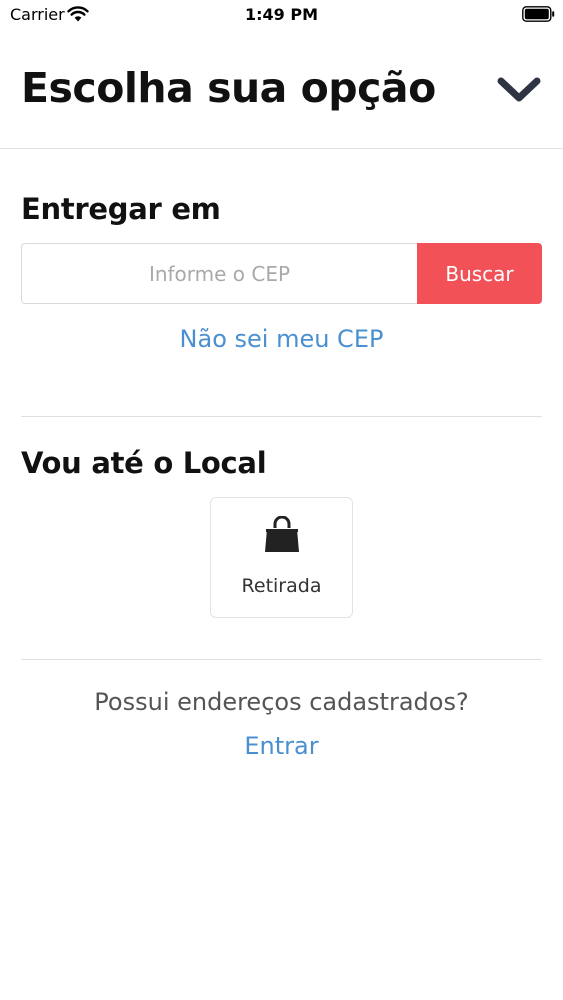  I want to click on chevron-down-icon, so click(519, 89).